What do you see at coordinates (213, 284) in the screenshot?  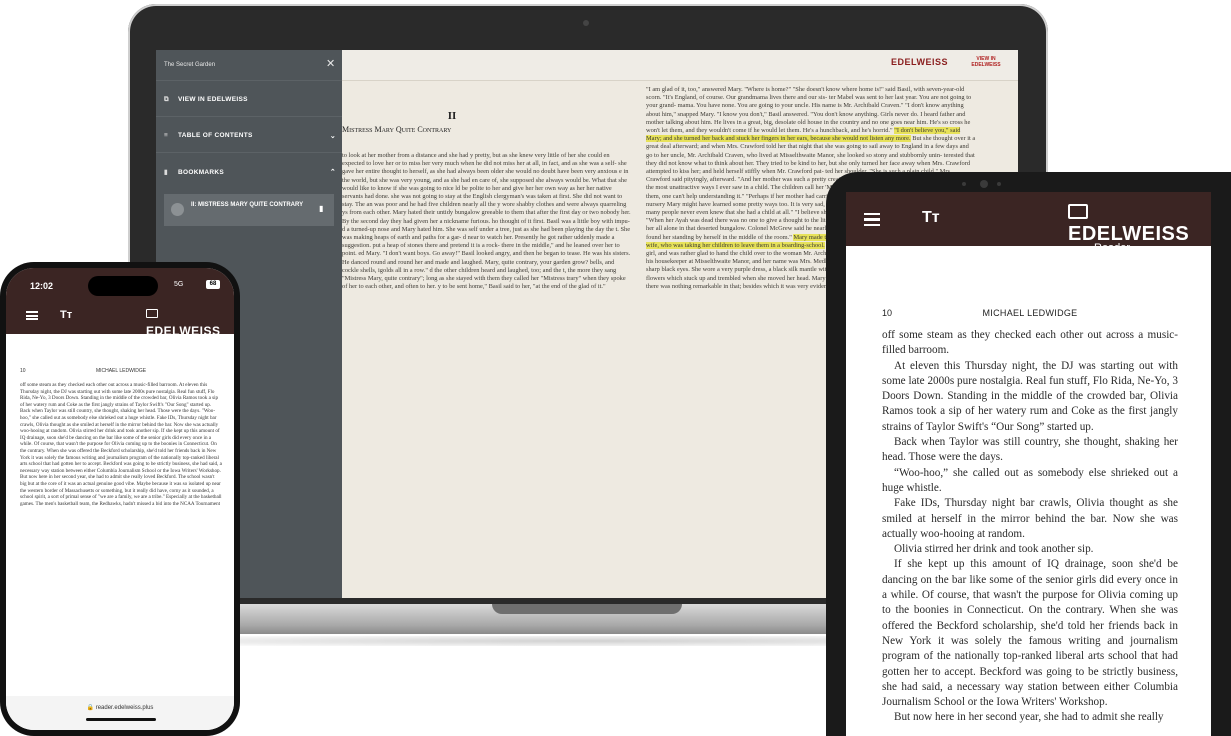 I see `battery-icon: 68` at bounding box center [213, 284].